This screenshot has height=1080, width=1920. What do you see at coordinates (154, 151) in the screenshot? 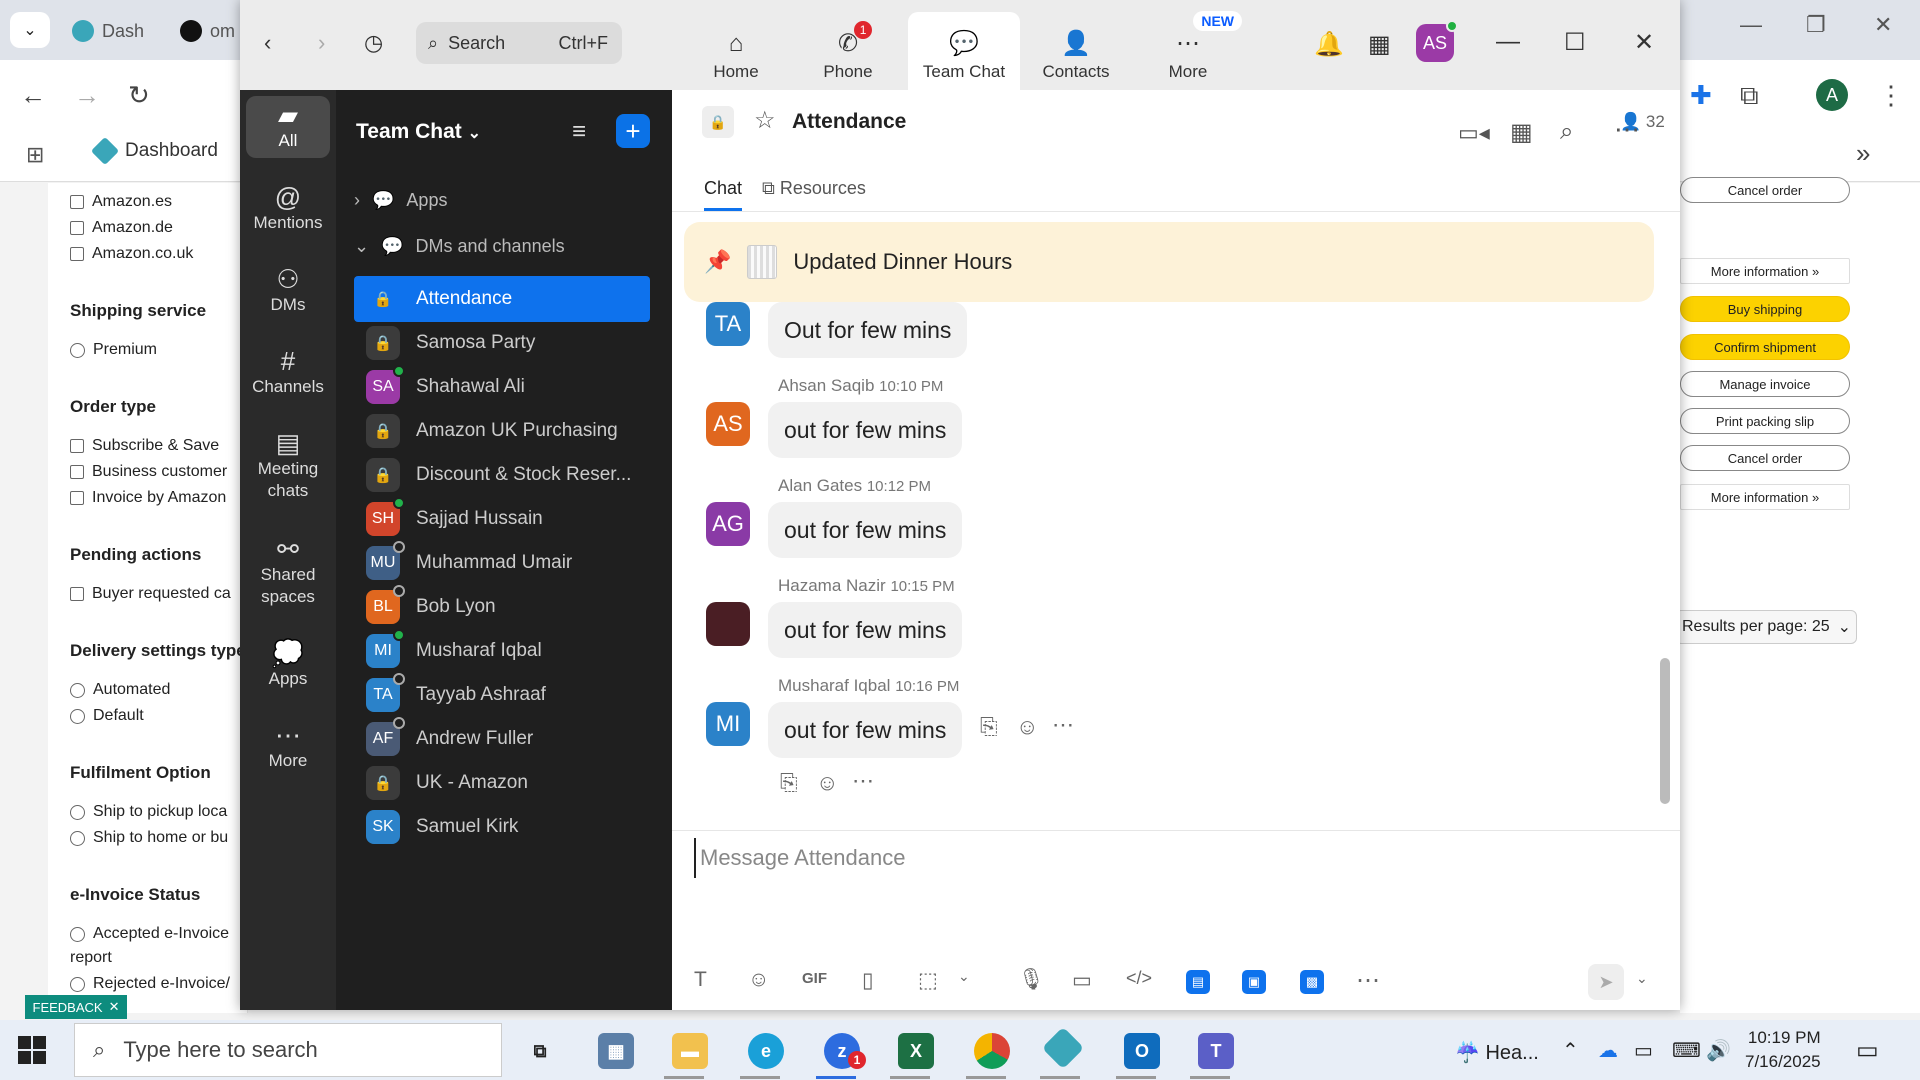
I see `bookmark-dashboard: Dashboard` at bounding box center [154, 151].